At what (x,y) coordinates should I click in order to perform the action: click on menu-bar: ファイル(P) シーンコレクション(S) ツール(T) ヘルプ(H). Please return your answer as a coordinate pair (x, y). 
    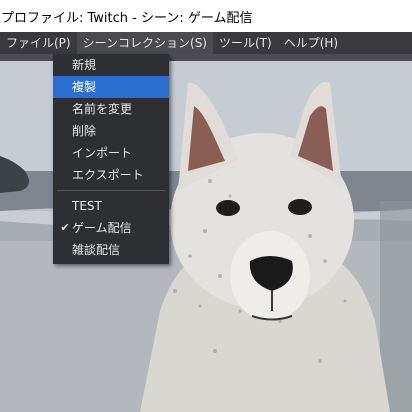
    Looking at the image, I should click on (206, 43).